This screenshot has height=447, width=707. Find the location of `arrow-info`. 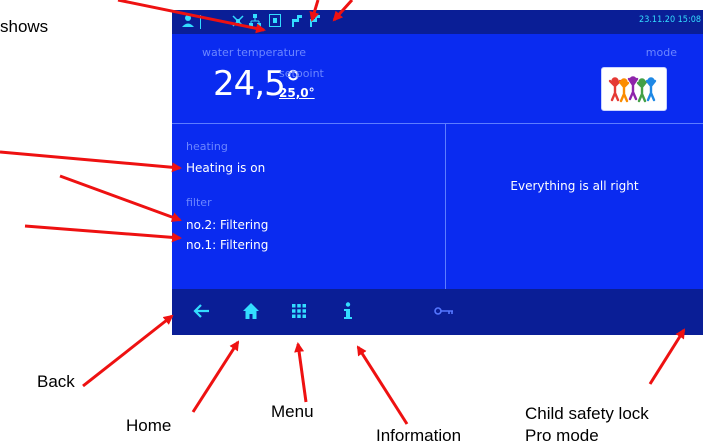

arrow-info is located at coordinates (382, 385).